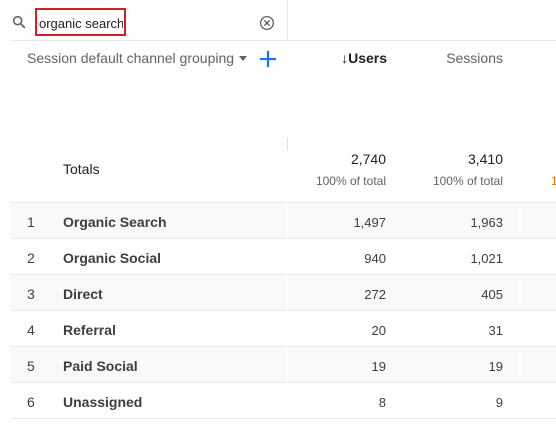 This screenshot has height=427, width=556. What do you see at coordinates (19, 22) in the screenshot?
I see `search-icon` at bounding box center [19, 22].